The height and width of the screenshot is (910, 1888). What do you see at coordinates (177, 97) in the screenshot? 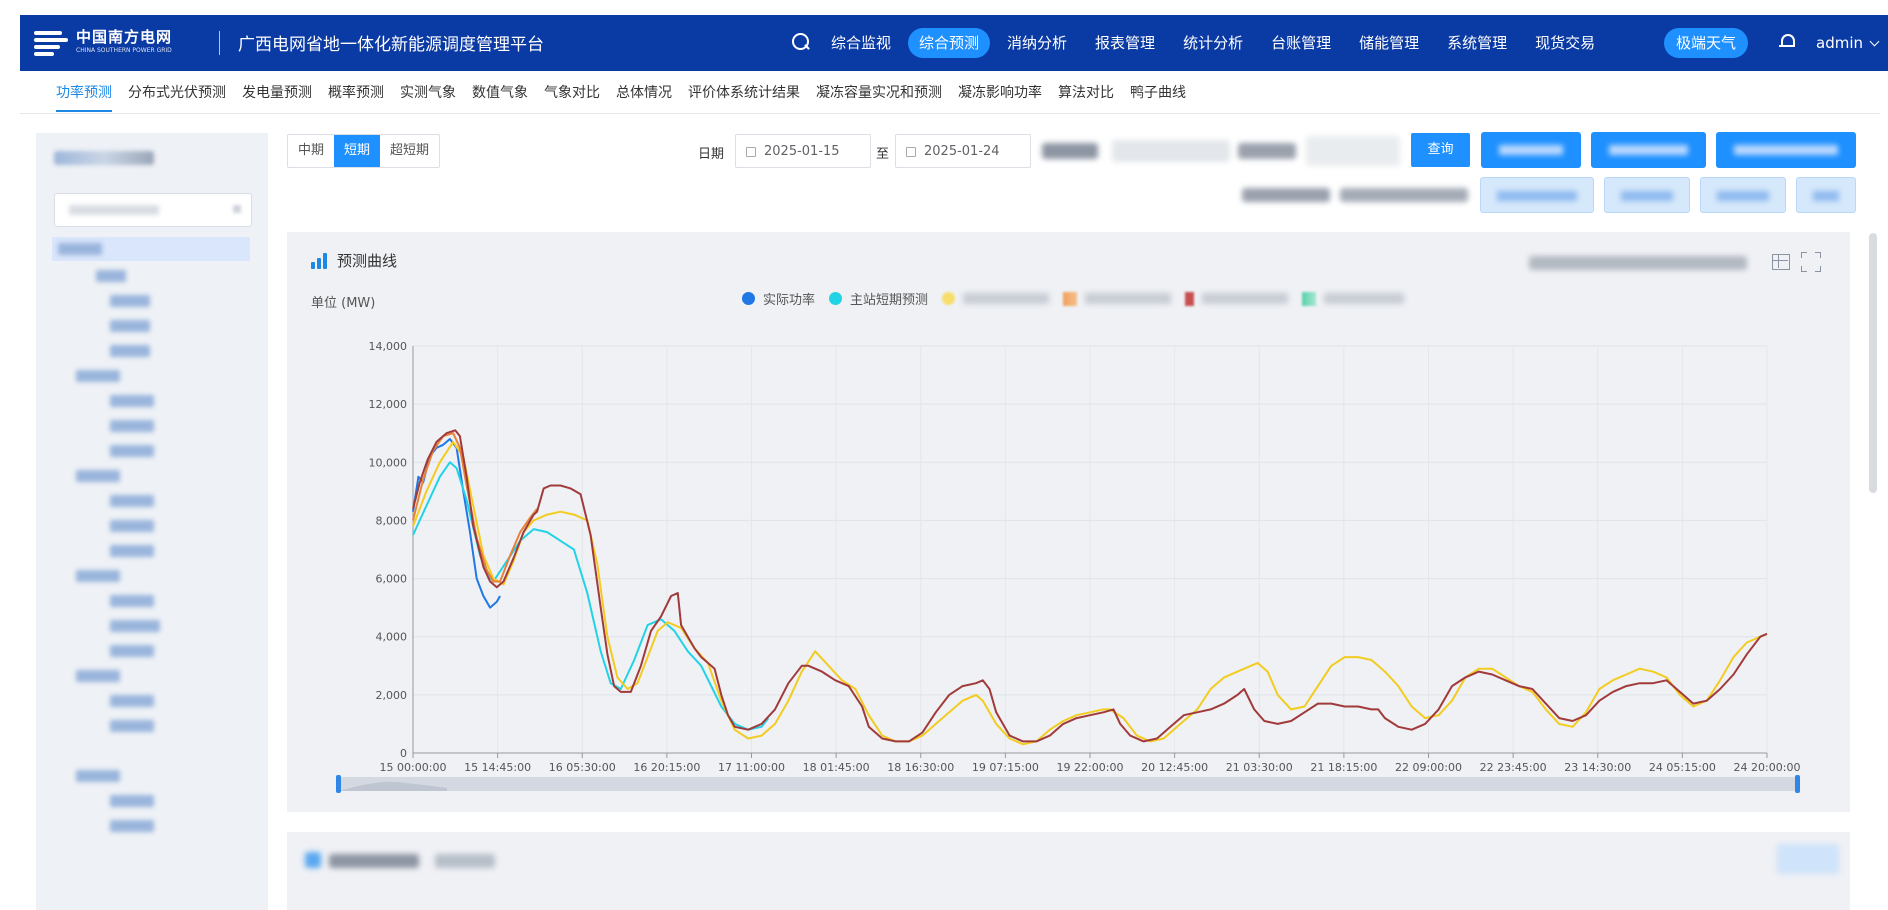
I see `subnav-tab-1: 分布式光伏预测` at bounding box center [177, 97].